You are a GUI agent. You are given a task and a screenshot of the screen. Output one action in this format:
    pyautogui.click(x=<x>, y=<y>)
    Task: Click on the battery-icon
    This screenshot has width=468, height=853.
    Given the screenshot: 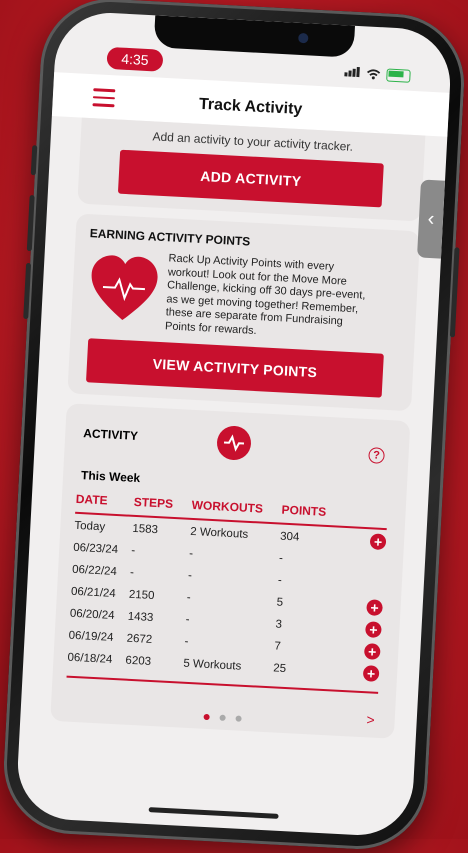 What is the action you would take?
    pyautogui.click(x=398, y=75)
    